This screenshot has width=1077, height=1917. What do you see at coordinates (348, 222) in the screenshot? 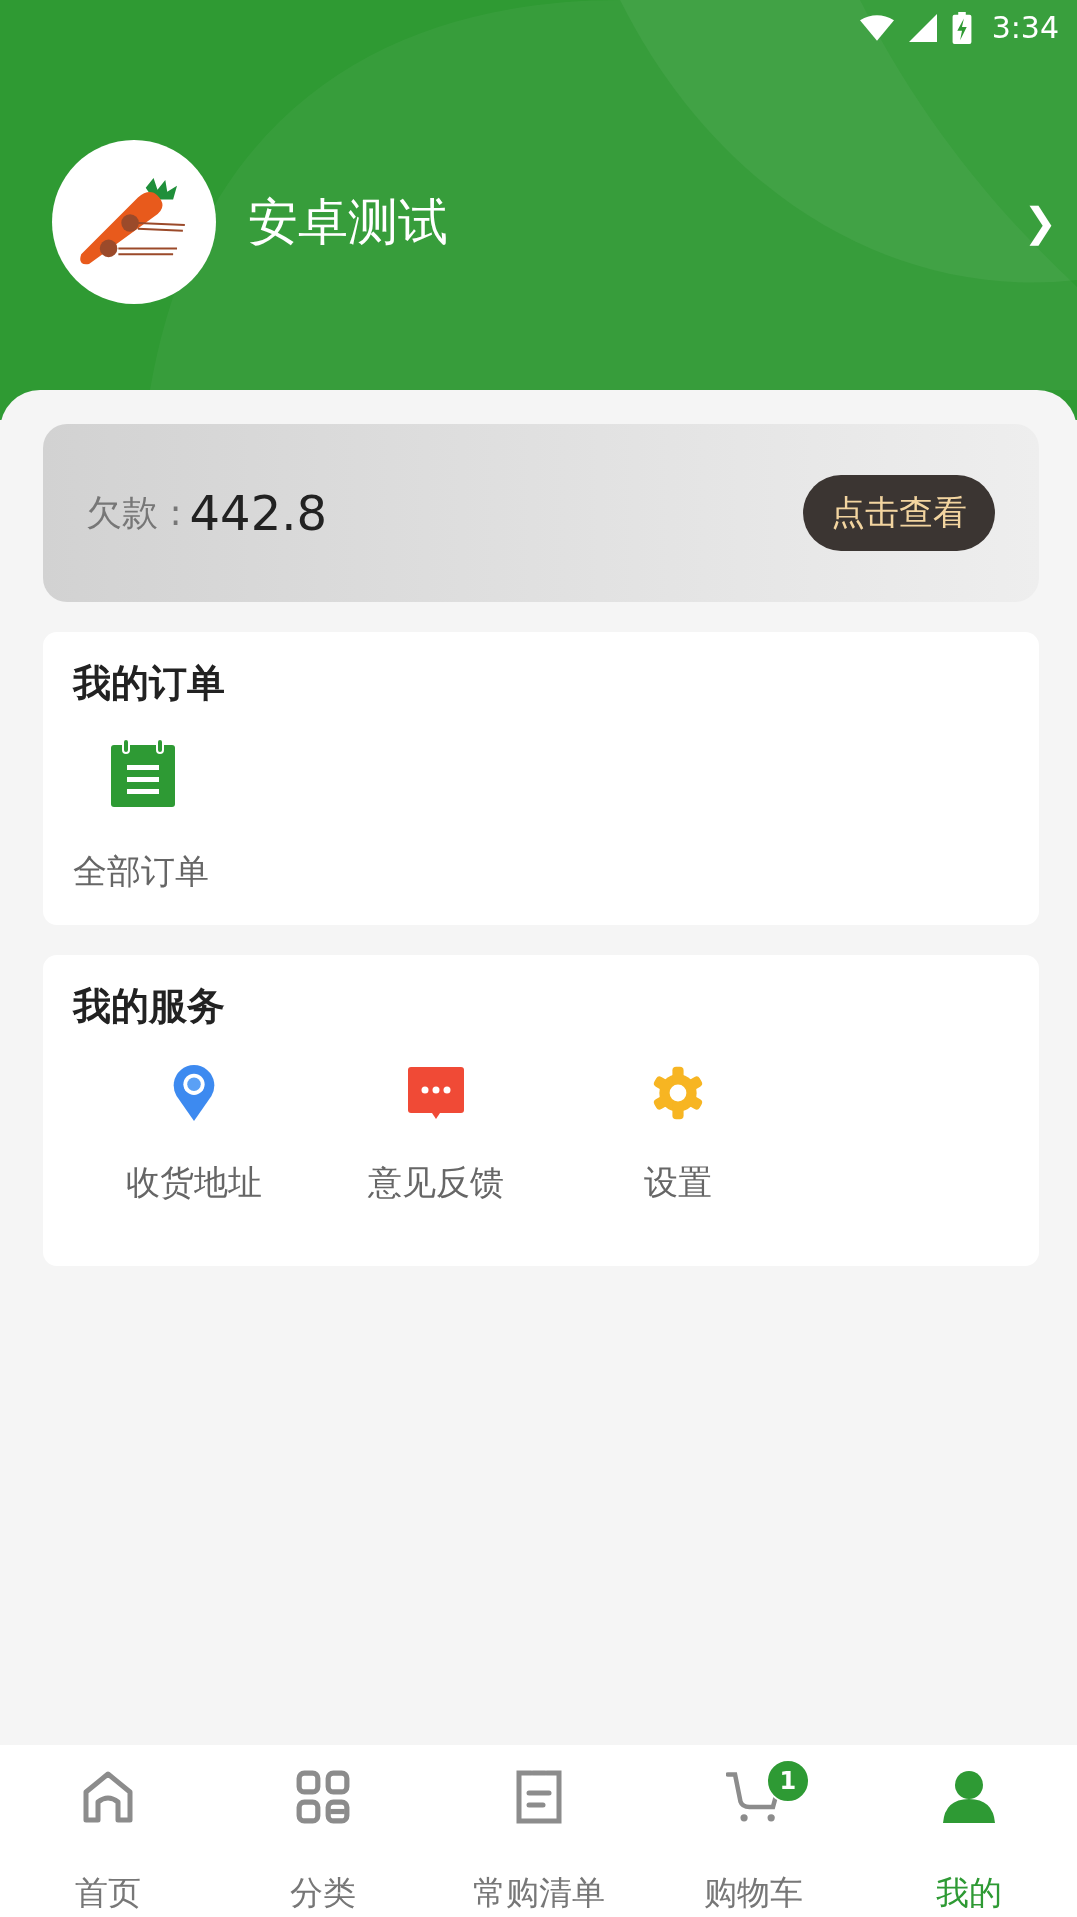
I see `user-name: 安卓测试` at bounding box center [348, 222].